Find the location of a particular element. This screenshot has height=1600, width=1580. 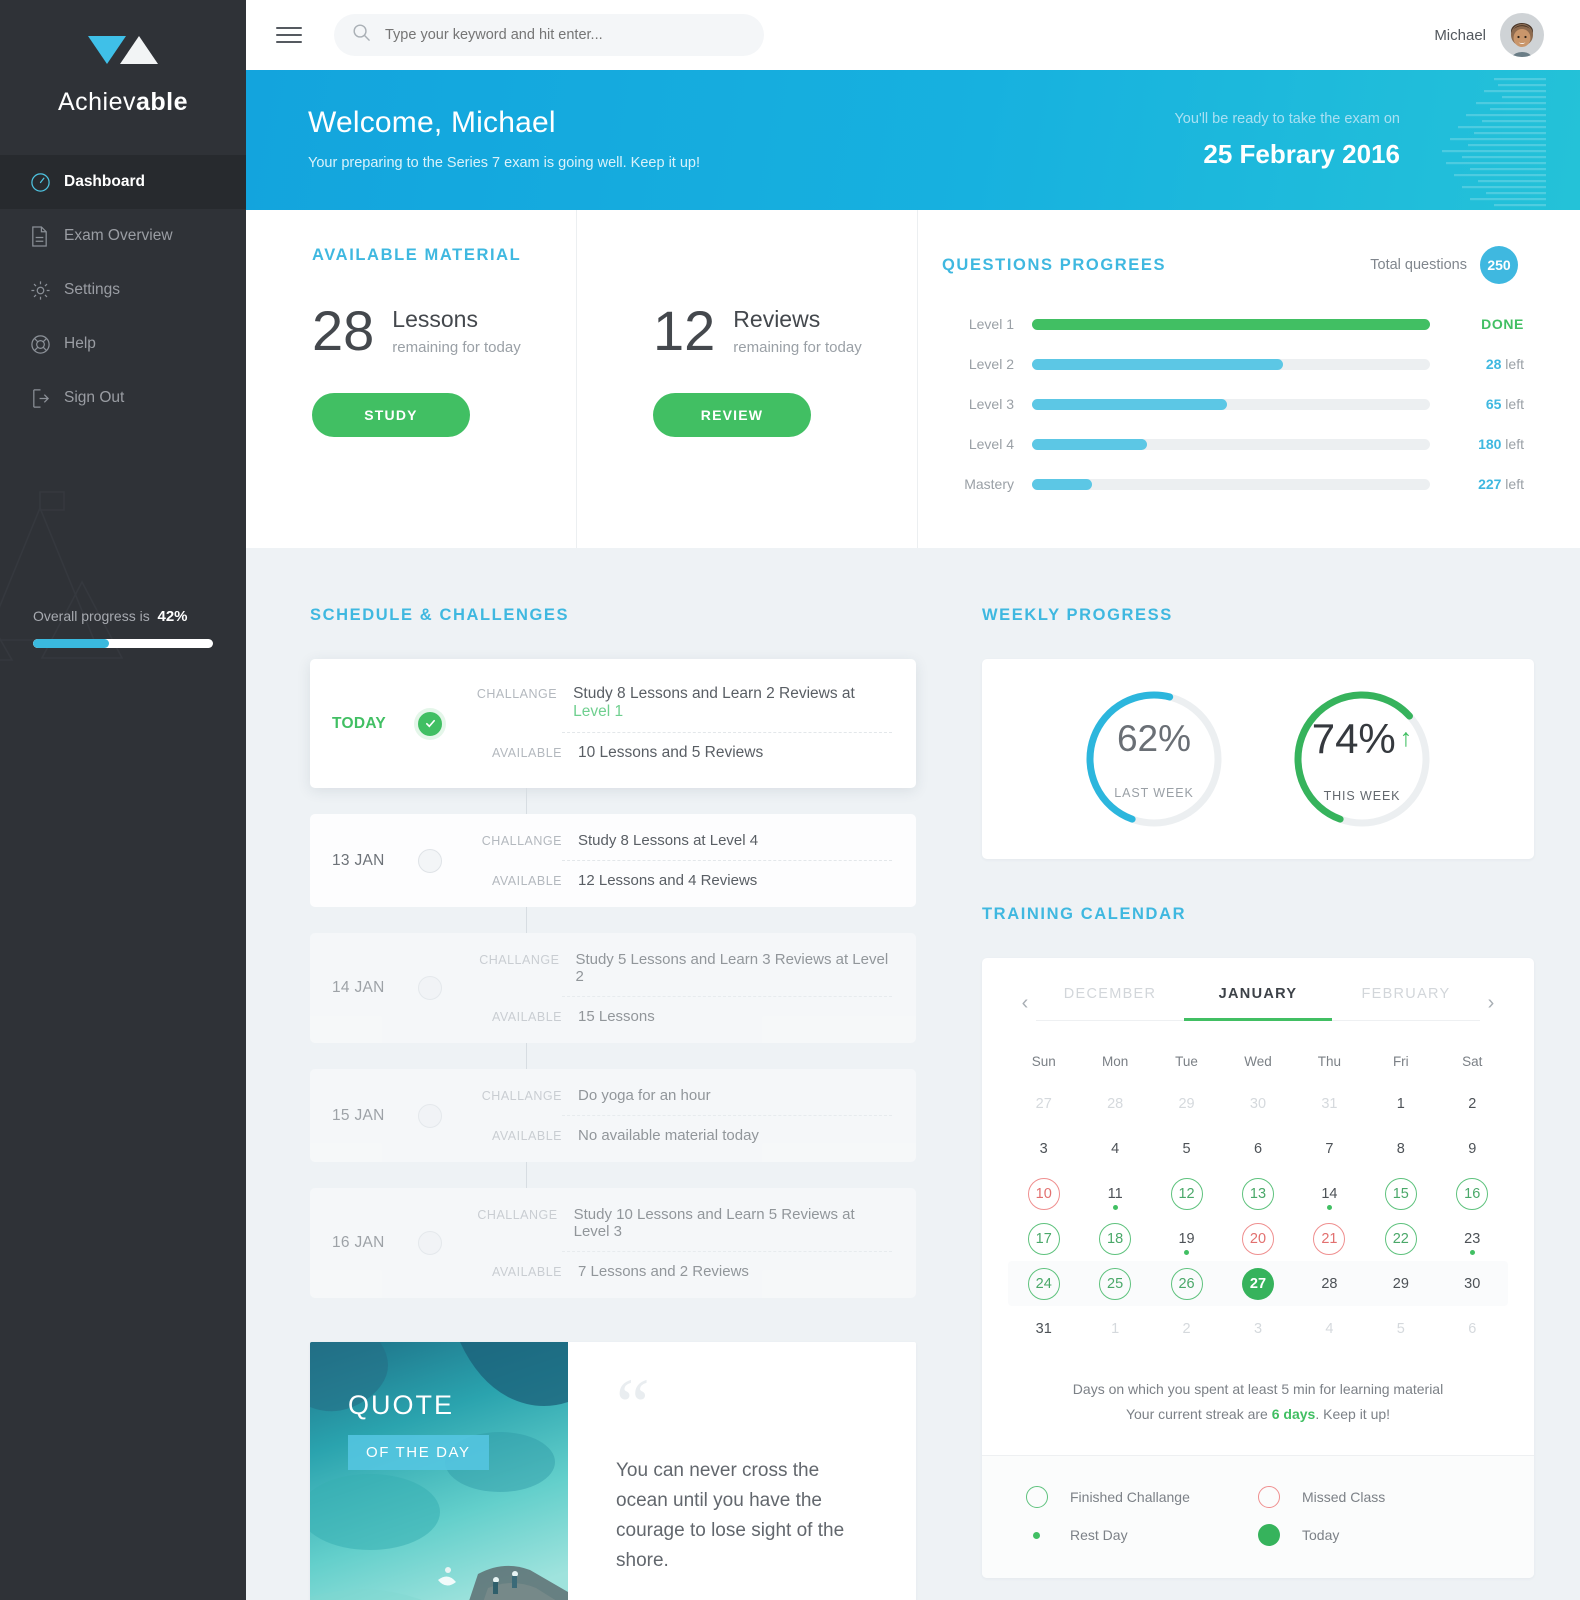

schedule-available-value: No available material today is located at coordinates (668, 1135).